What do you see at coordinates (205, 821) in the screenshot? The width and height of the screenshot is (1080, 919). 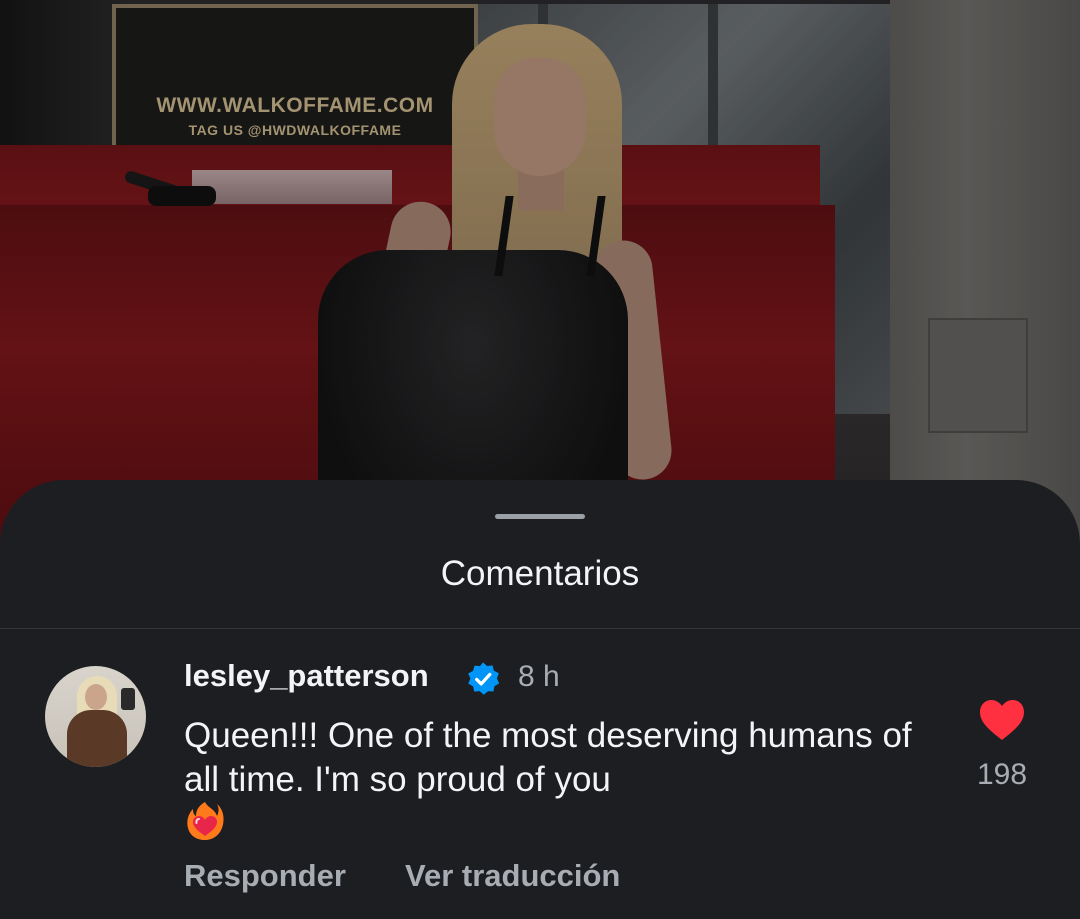 I see `heart-on-fire-emoji-icon` at bounding box center [205, 821].